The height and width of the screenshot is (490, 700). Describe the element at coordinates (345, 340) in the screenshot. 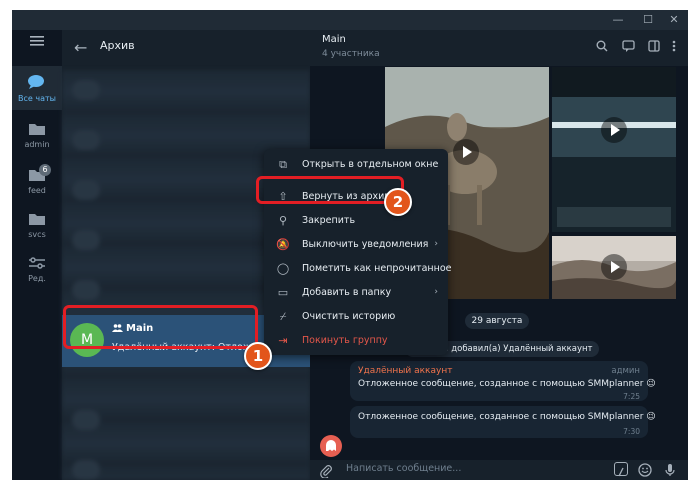

I see `menu-label: Покинуть группу` at that location.